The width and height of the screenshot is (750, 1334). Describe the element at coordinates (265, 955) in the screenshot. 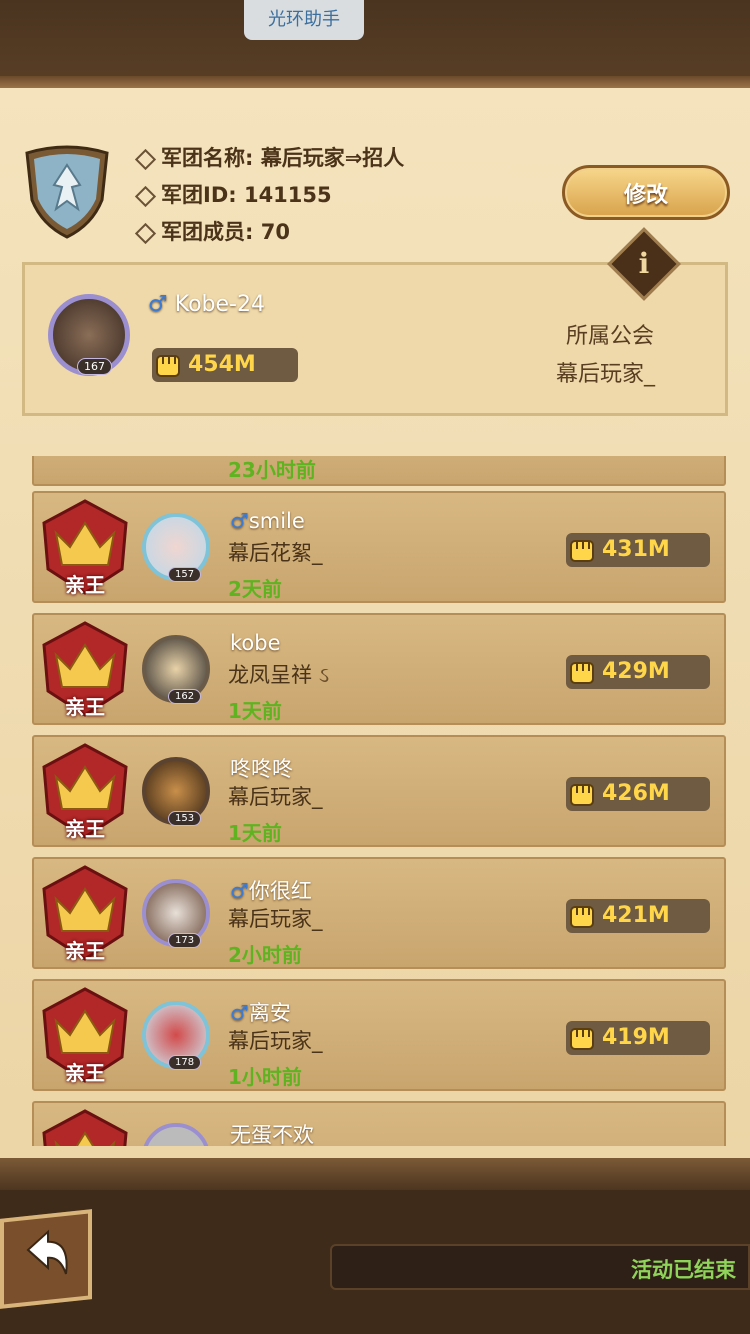

I see `last-active: 2小时前` at that location.